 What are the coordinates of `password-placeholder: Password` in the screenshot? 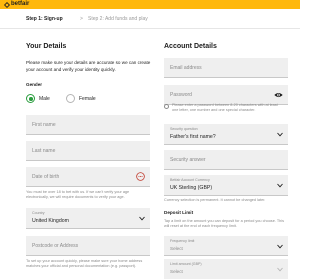 It's located at (181, 95).